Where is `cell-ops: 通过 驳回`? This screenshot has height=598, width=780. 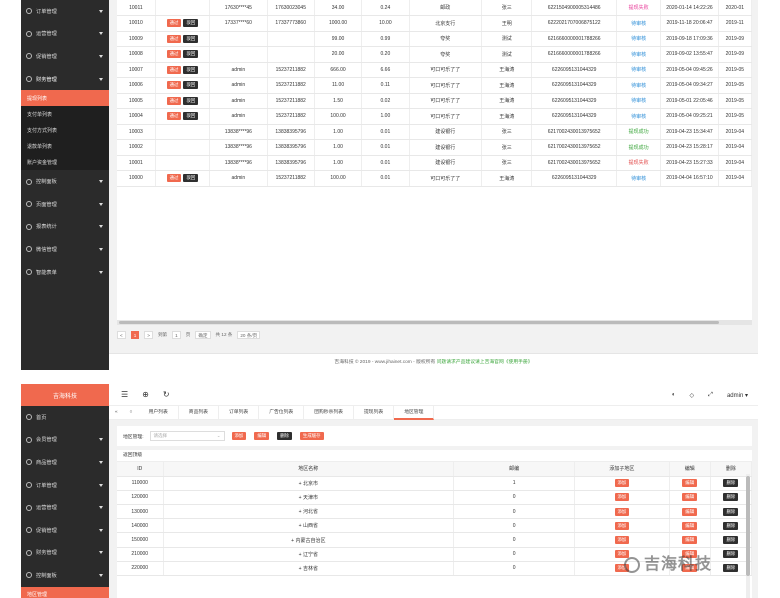 cell-ops: 通过 驳回 is located at coordinates (183, 178).